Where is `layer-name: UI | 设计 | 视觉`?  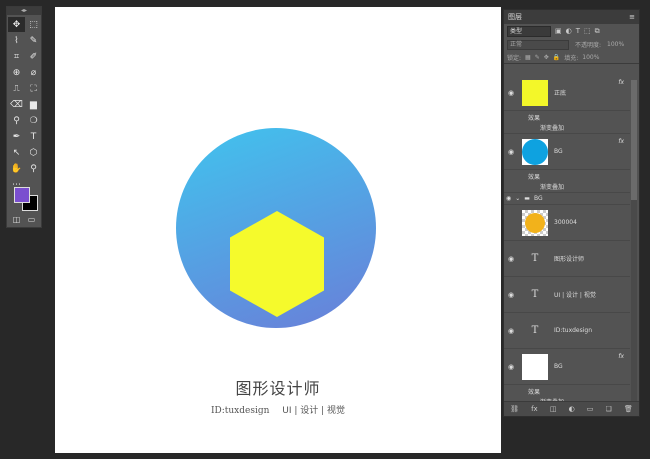 layer-name: UI | 设计 | 视觉 is located at coordinates (575, 295).